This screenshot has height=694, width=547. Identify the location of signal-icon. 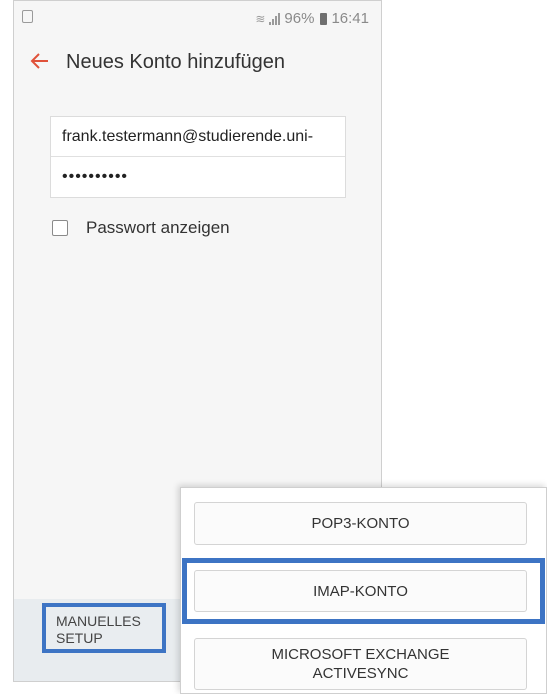
(275, 18).